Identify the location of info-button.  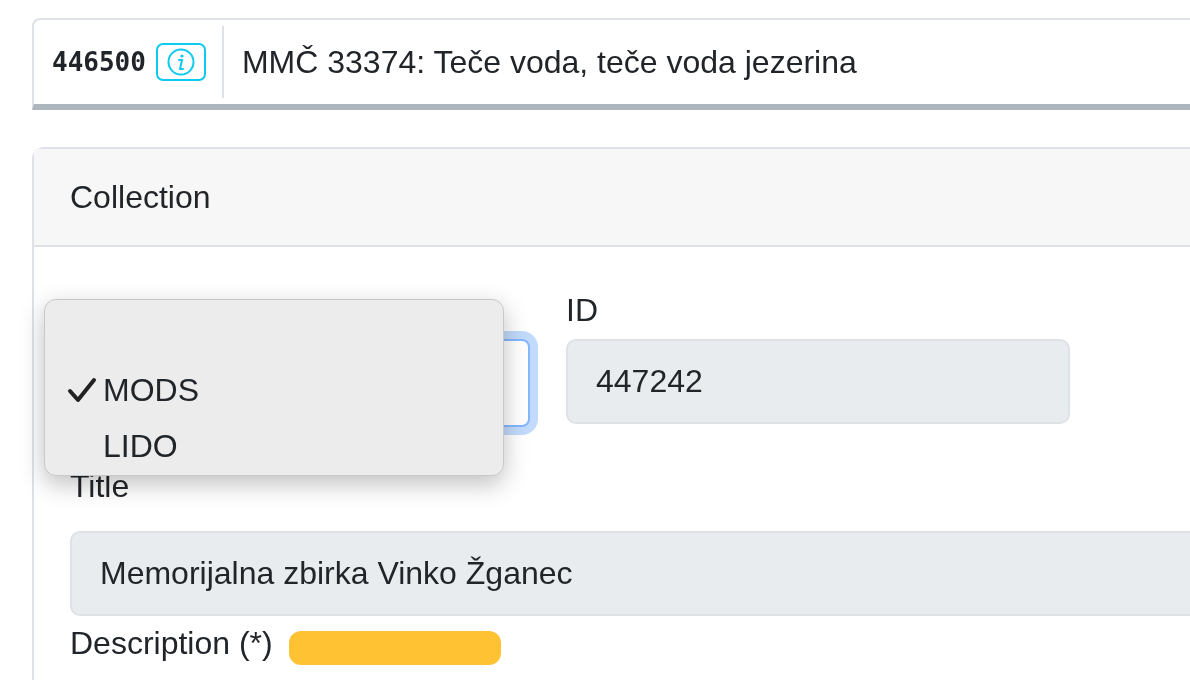
(180, 62).